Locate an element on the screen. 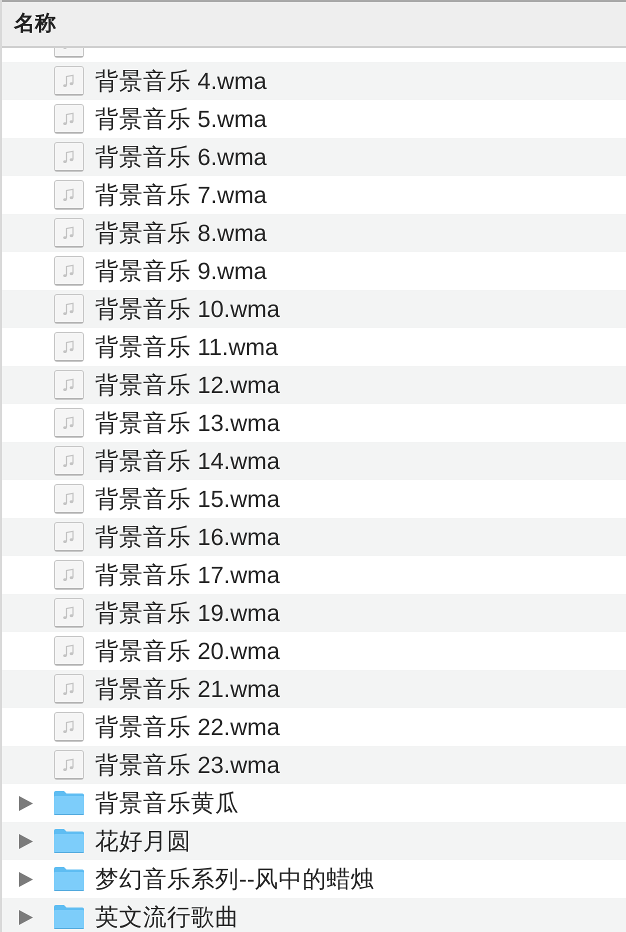 This screenshot has height=932, width=626. file-row: 背景音乐 14.wma is located at coordinates (314, 461).